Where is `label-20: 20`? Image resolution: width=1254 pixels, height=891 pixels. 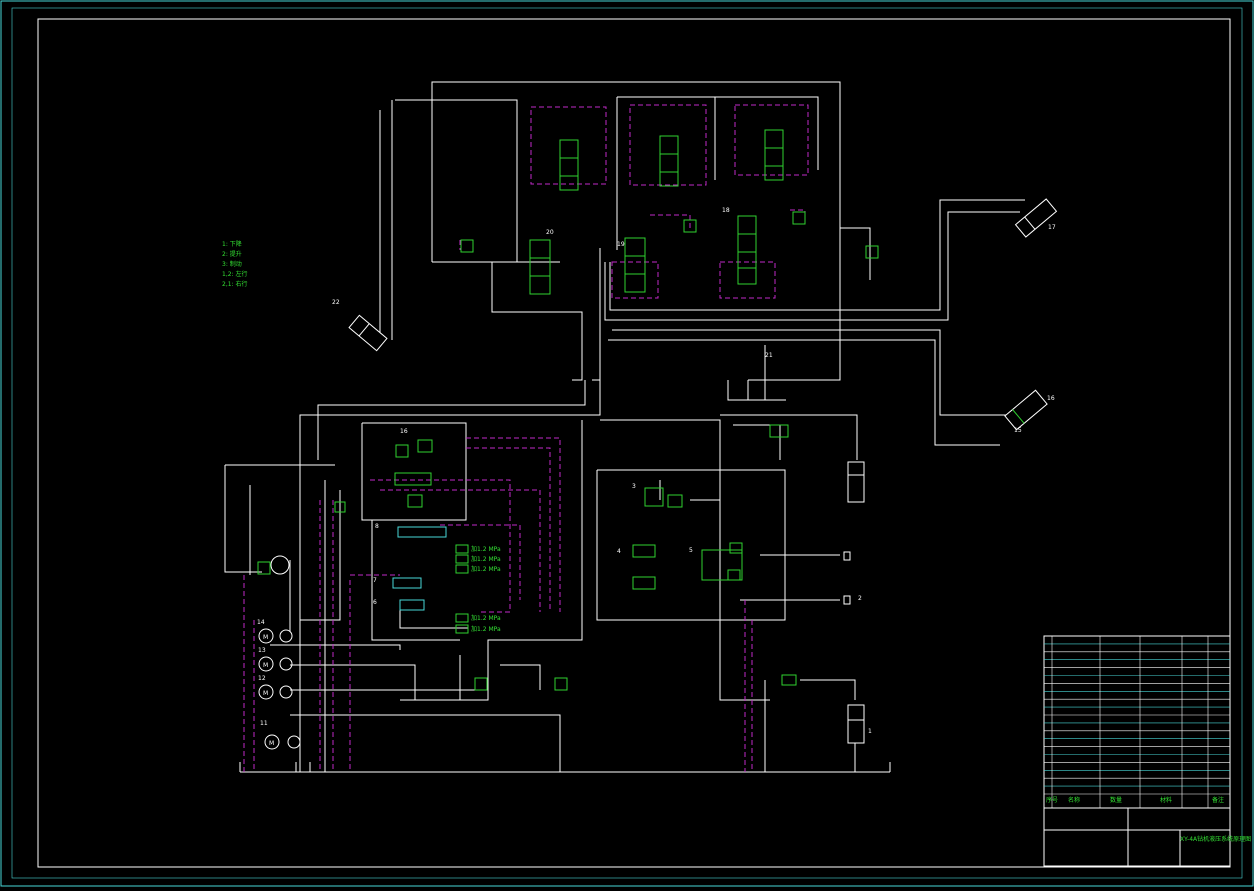 label-20: 20 is located at coordinates (550, 232).